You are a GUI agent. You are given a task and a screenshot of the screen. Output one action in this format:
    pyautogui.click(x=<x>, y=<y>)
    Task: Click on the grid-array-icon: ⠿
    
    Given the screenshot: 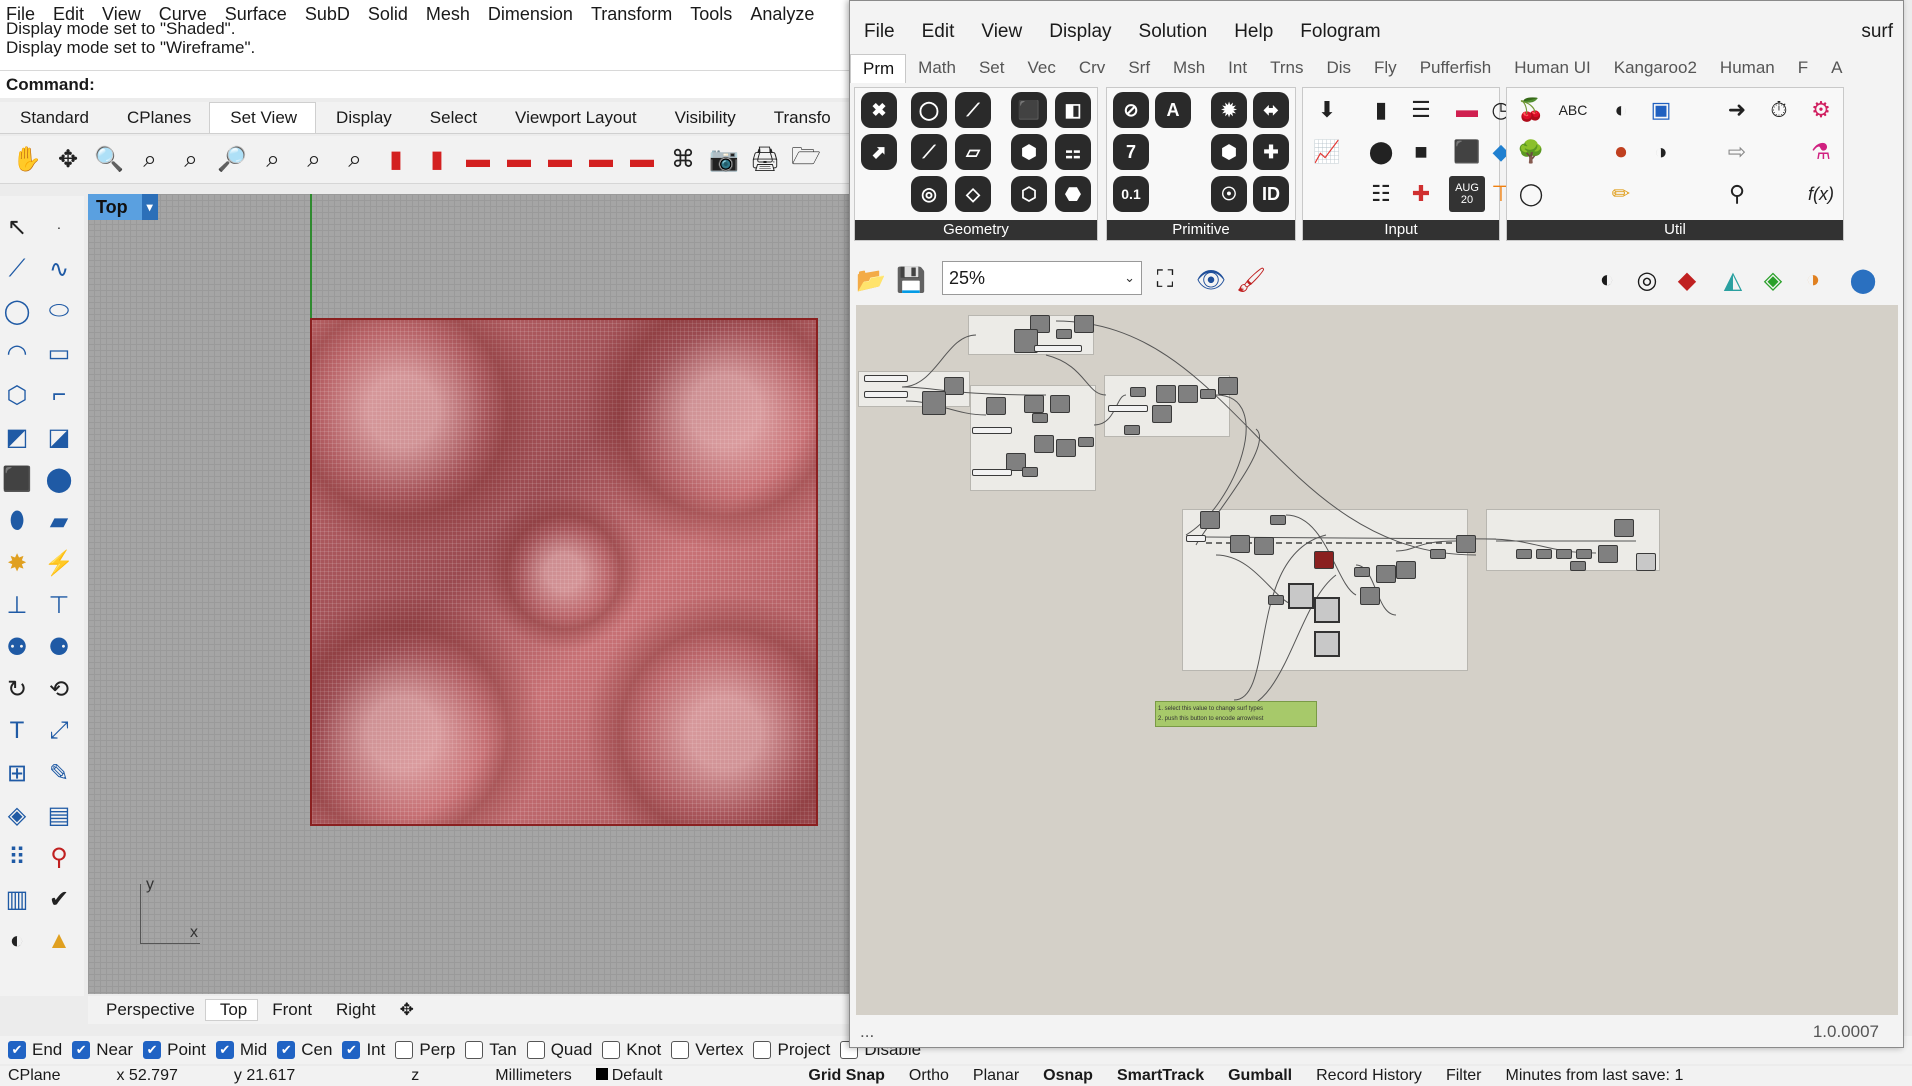 What is the action you would take?
    pyautogui.click(x=17, y=857)
    